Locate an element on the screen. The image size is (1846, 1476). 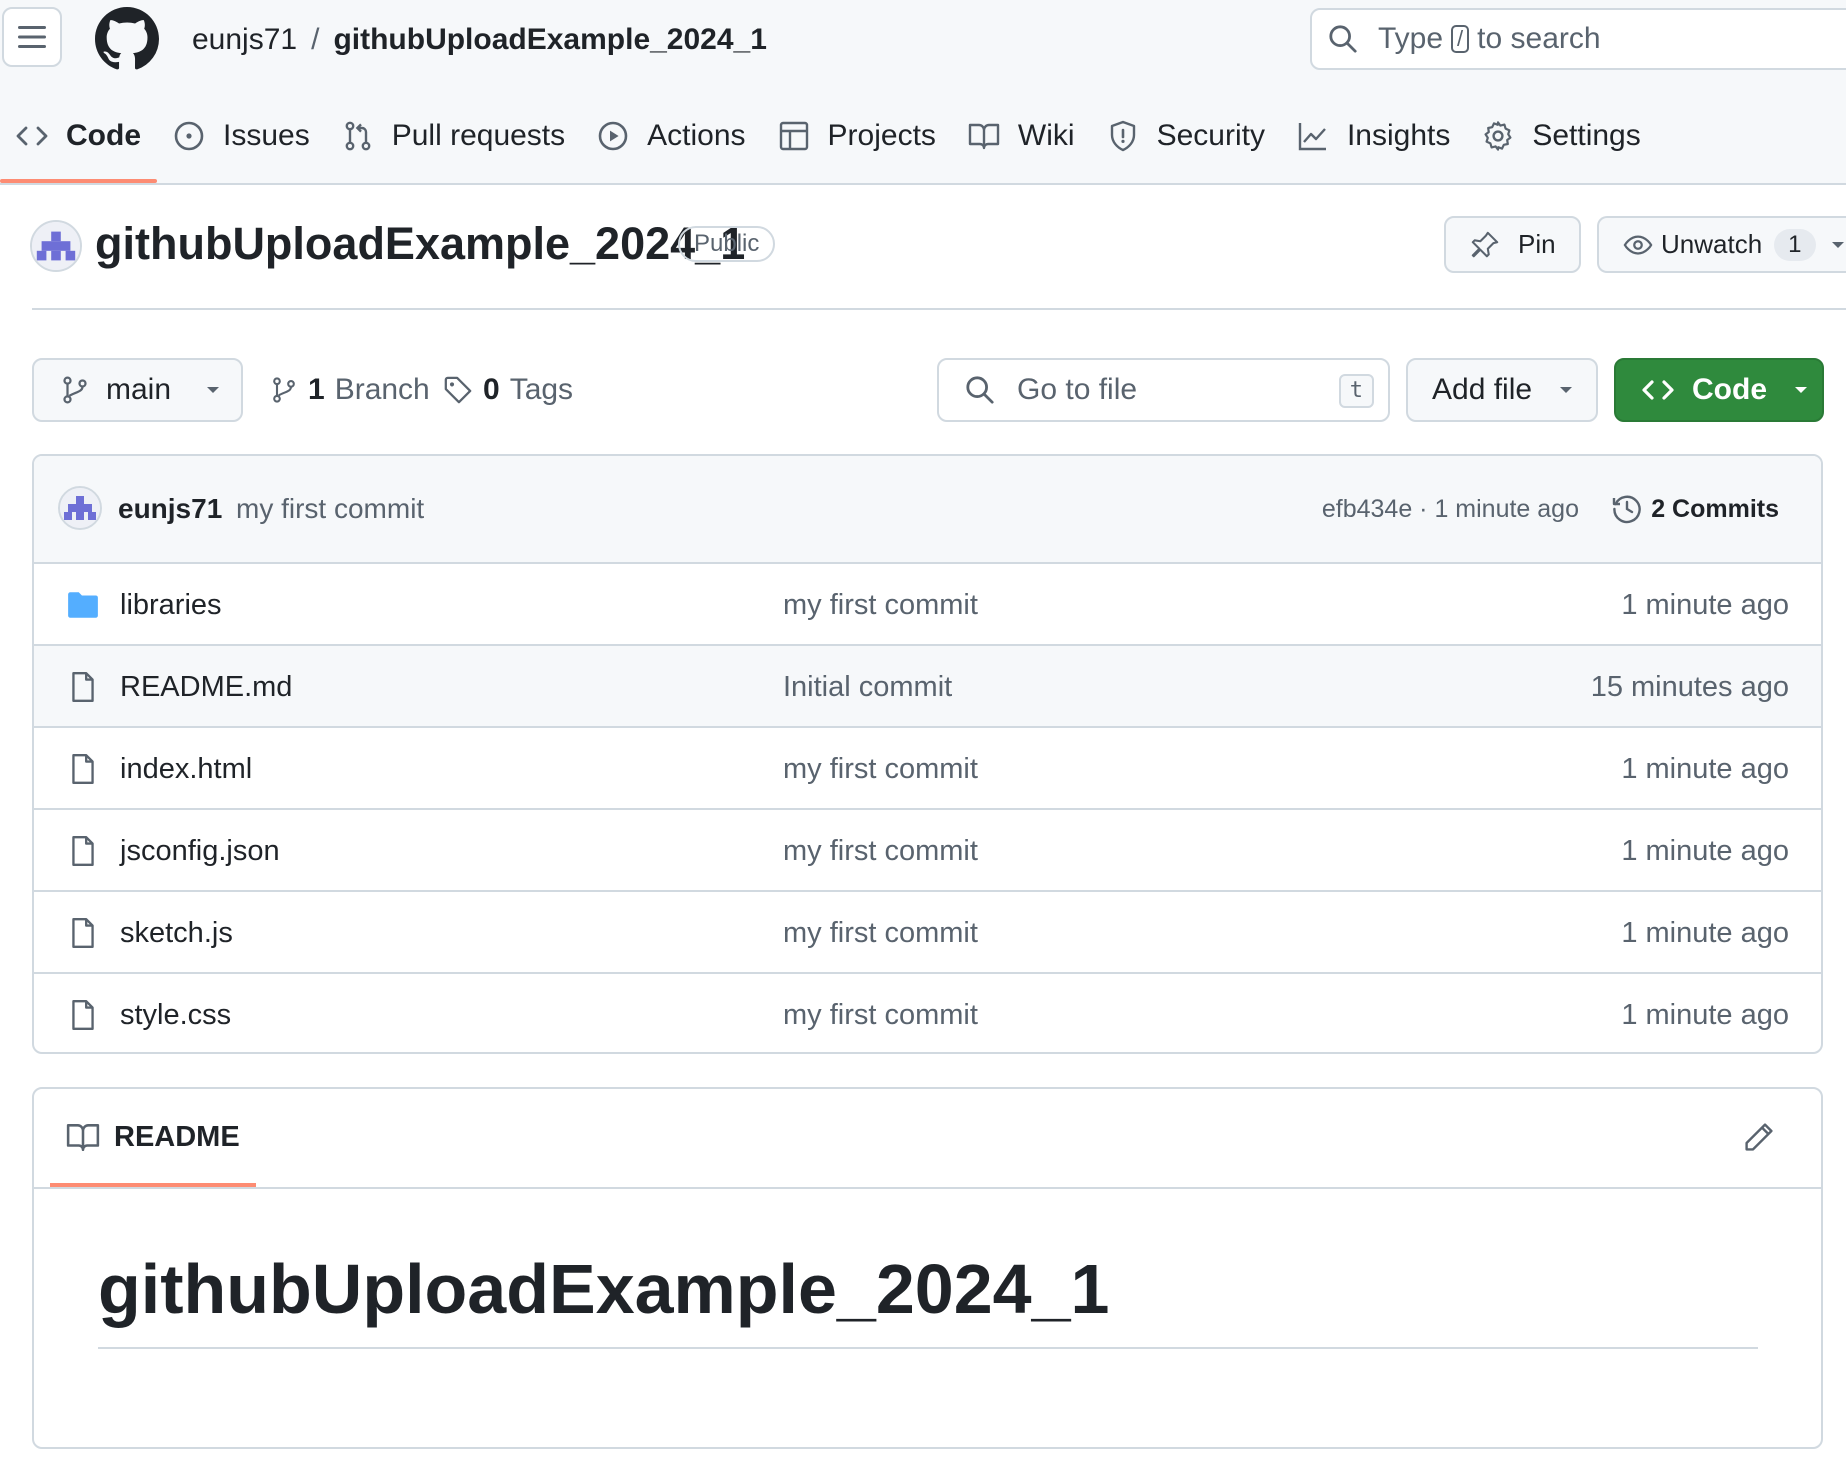
global-search-input: Type / to search is located at coordinates (1578, 39).